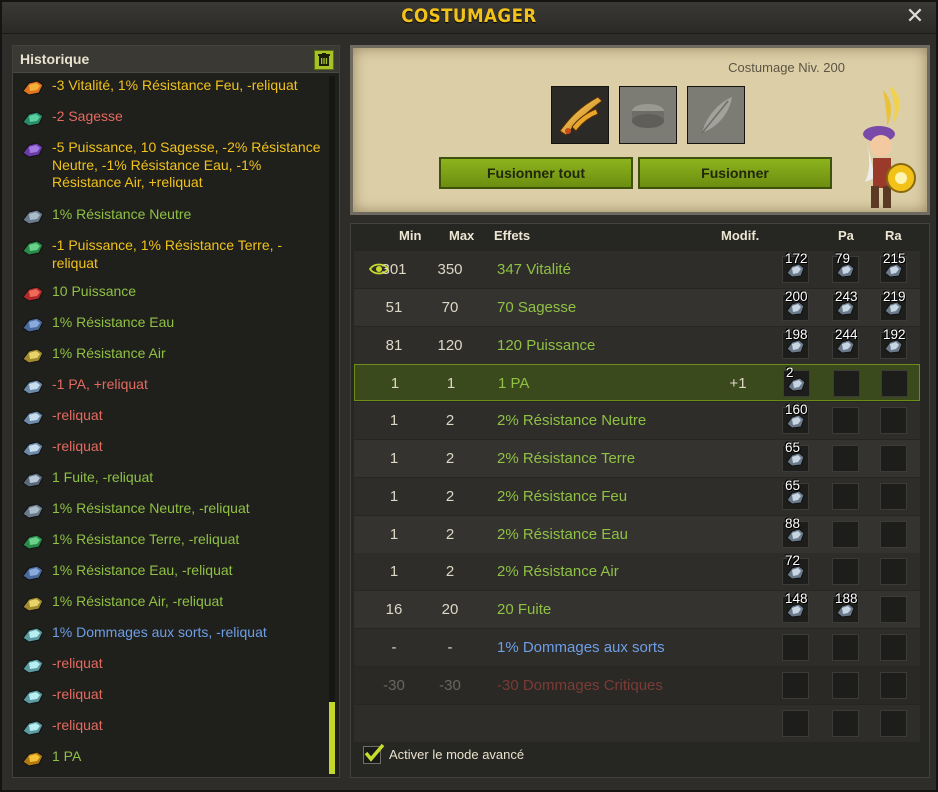 Image resolution: width=938 pixels, height=792 pixels. What do you see at coordinates (893, 343) in the screenshot?
I see `rune-slot-ra: 192` at bounding box center [893, 343].